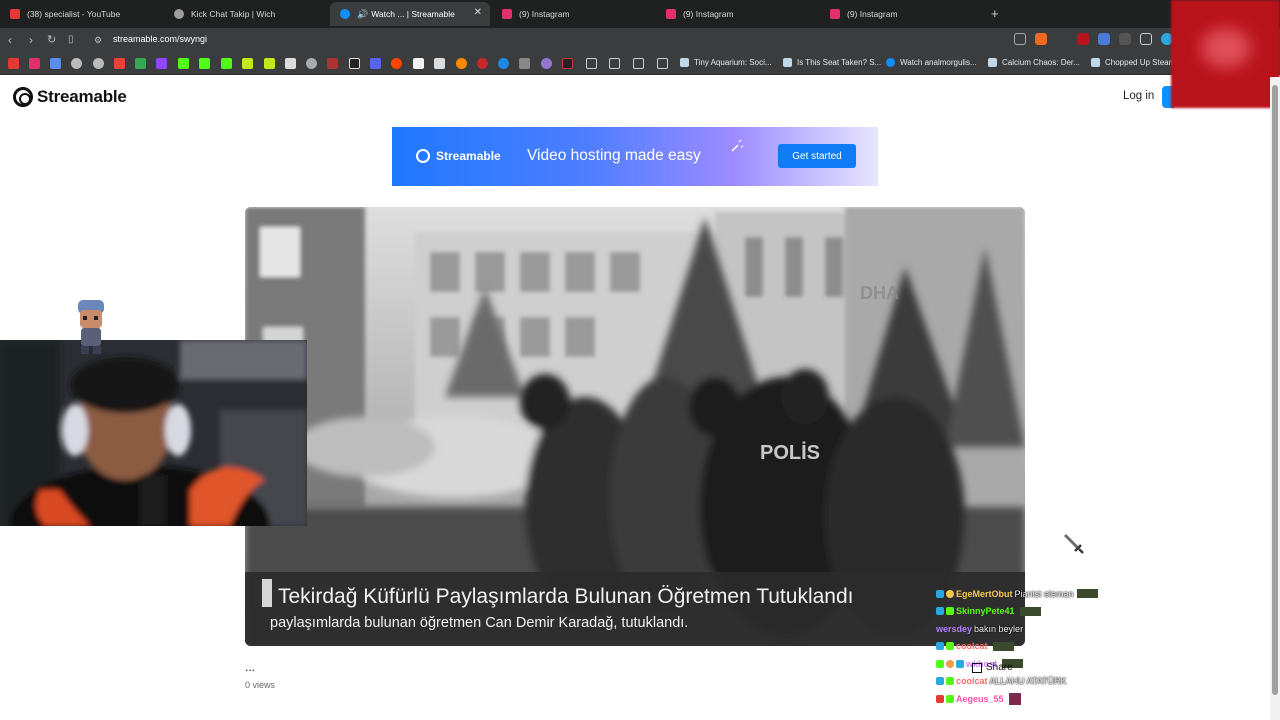  I want to click on tab-instagram-2: (9) Instagram, so click(736, 14).